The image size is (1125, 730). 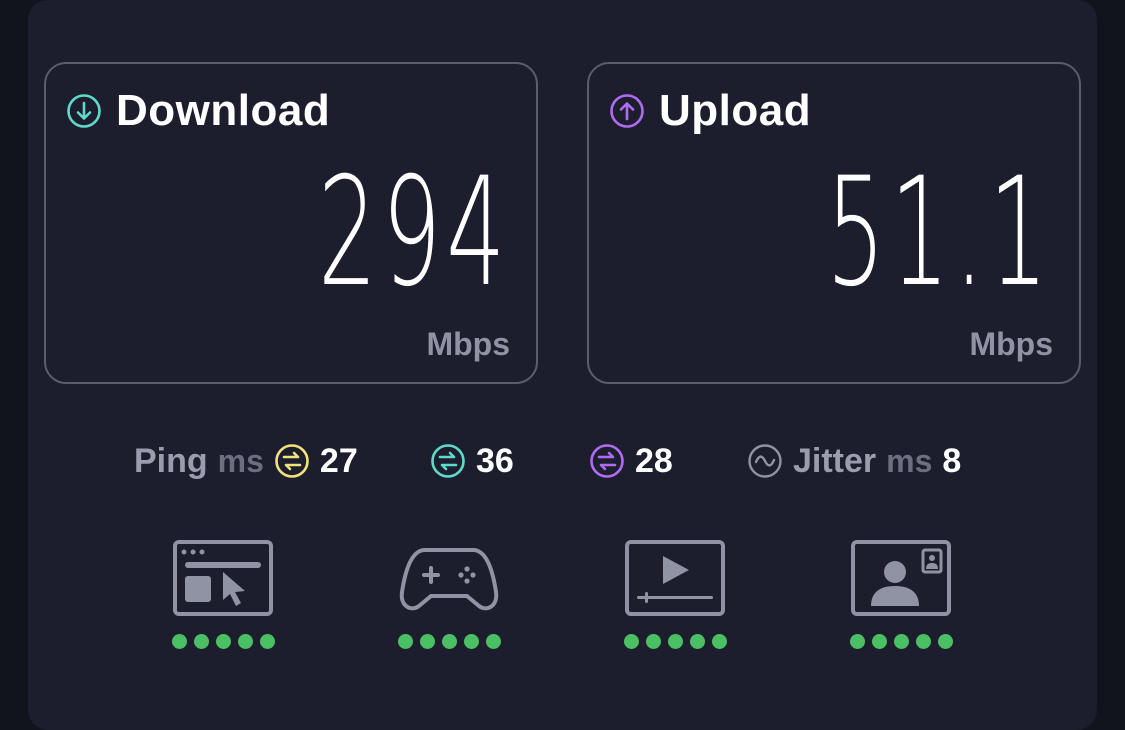 I want to click on ping-upload-value: 28, so click(x=654, y=460).